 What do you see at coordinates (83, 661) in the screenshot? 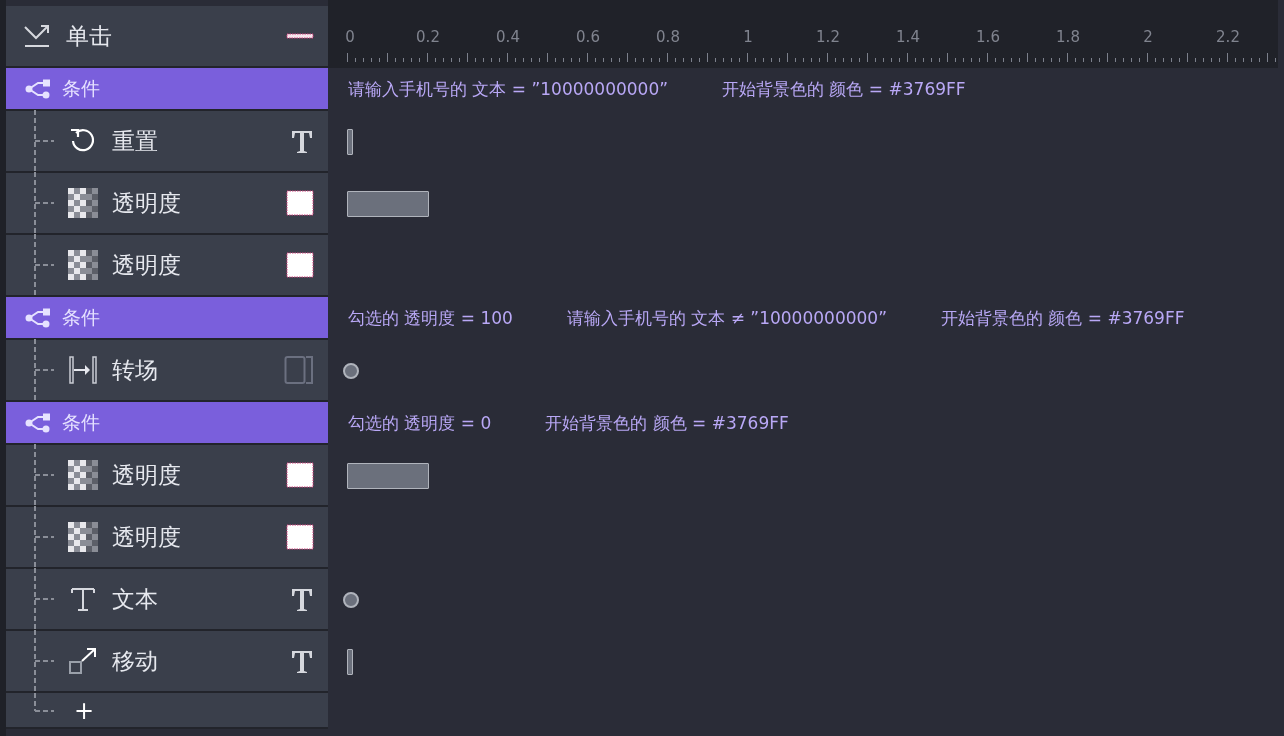
I see `move-icon` at bounding box center [83, 661].